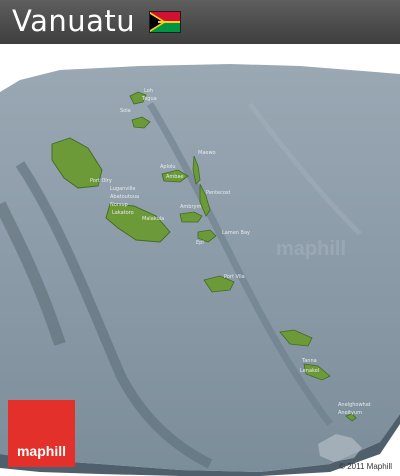 This screenshot has height=476, width=400. Describe the element at coordinates (350, 413) in the screenshot. I see `place-label: Aneityum` at that location.